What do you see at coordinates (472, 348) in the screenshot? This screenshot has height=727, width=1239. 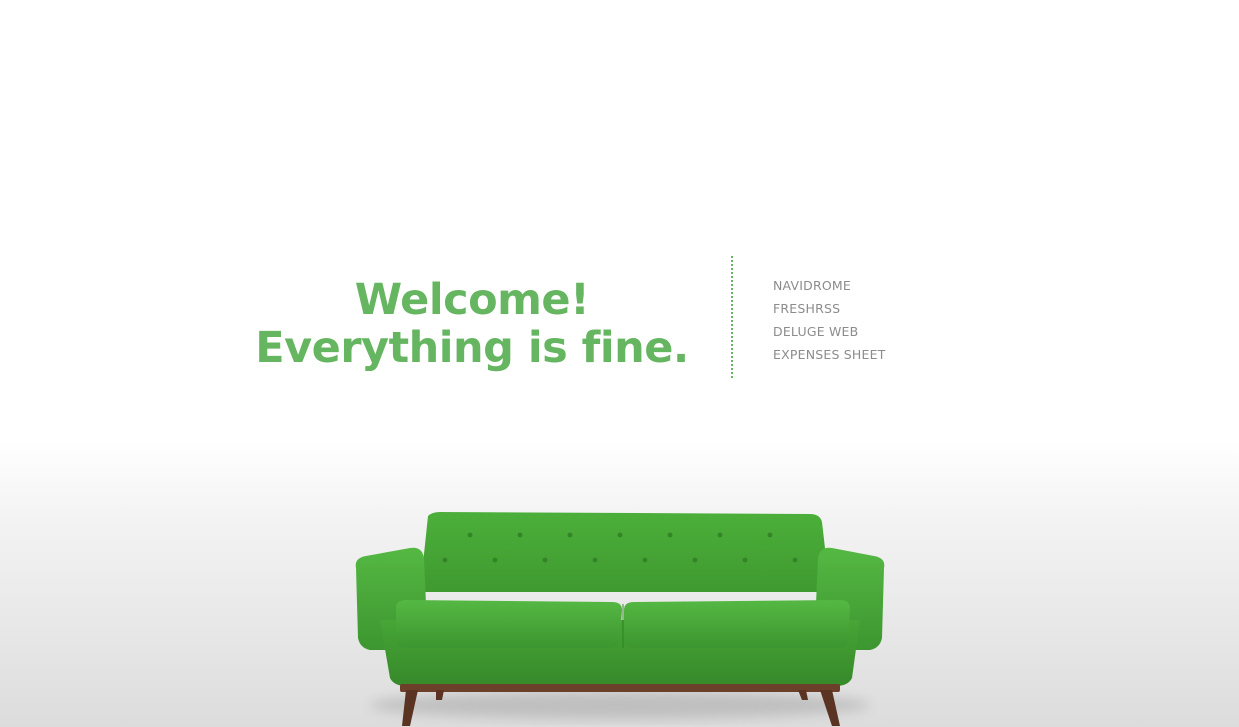 I see `welcome-line-2: Everything is fine.` at bounding box center [472, 348].